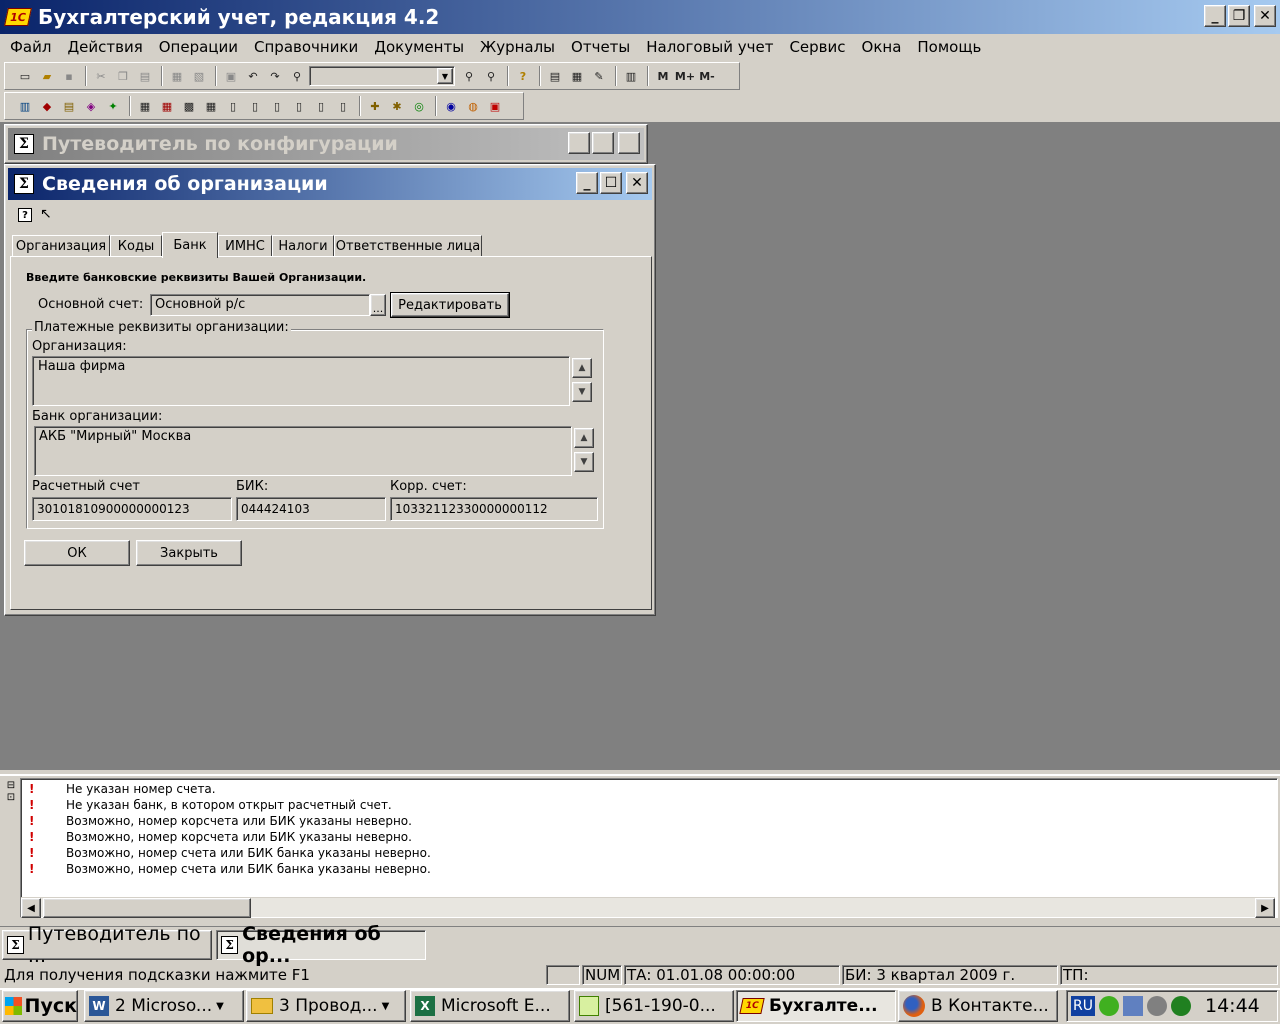  Describe the element at coordinates (91, 106) in the screenshot. I see `documents-journal-icon: ◈` at that location.